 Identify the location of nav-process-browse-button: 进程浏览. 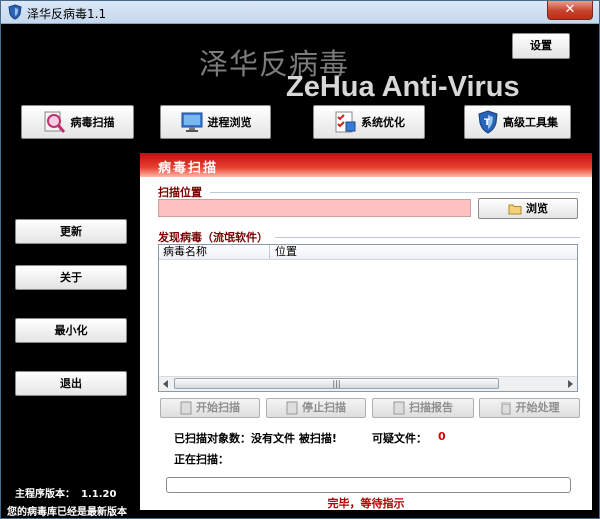
(215, 122).